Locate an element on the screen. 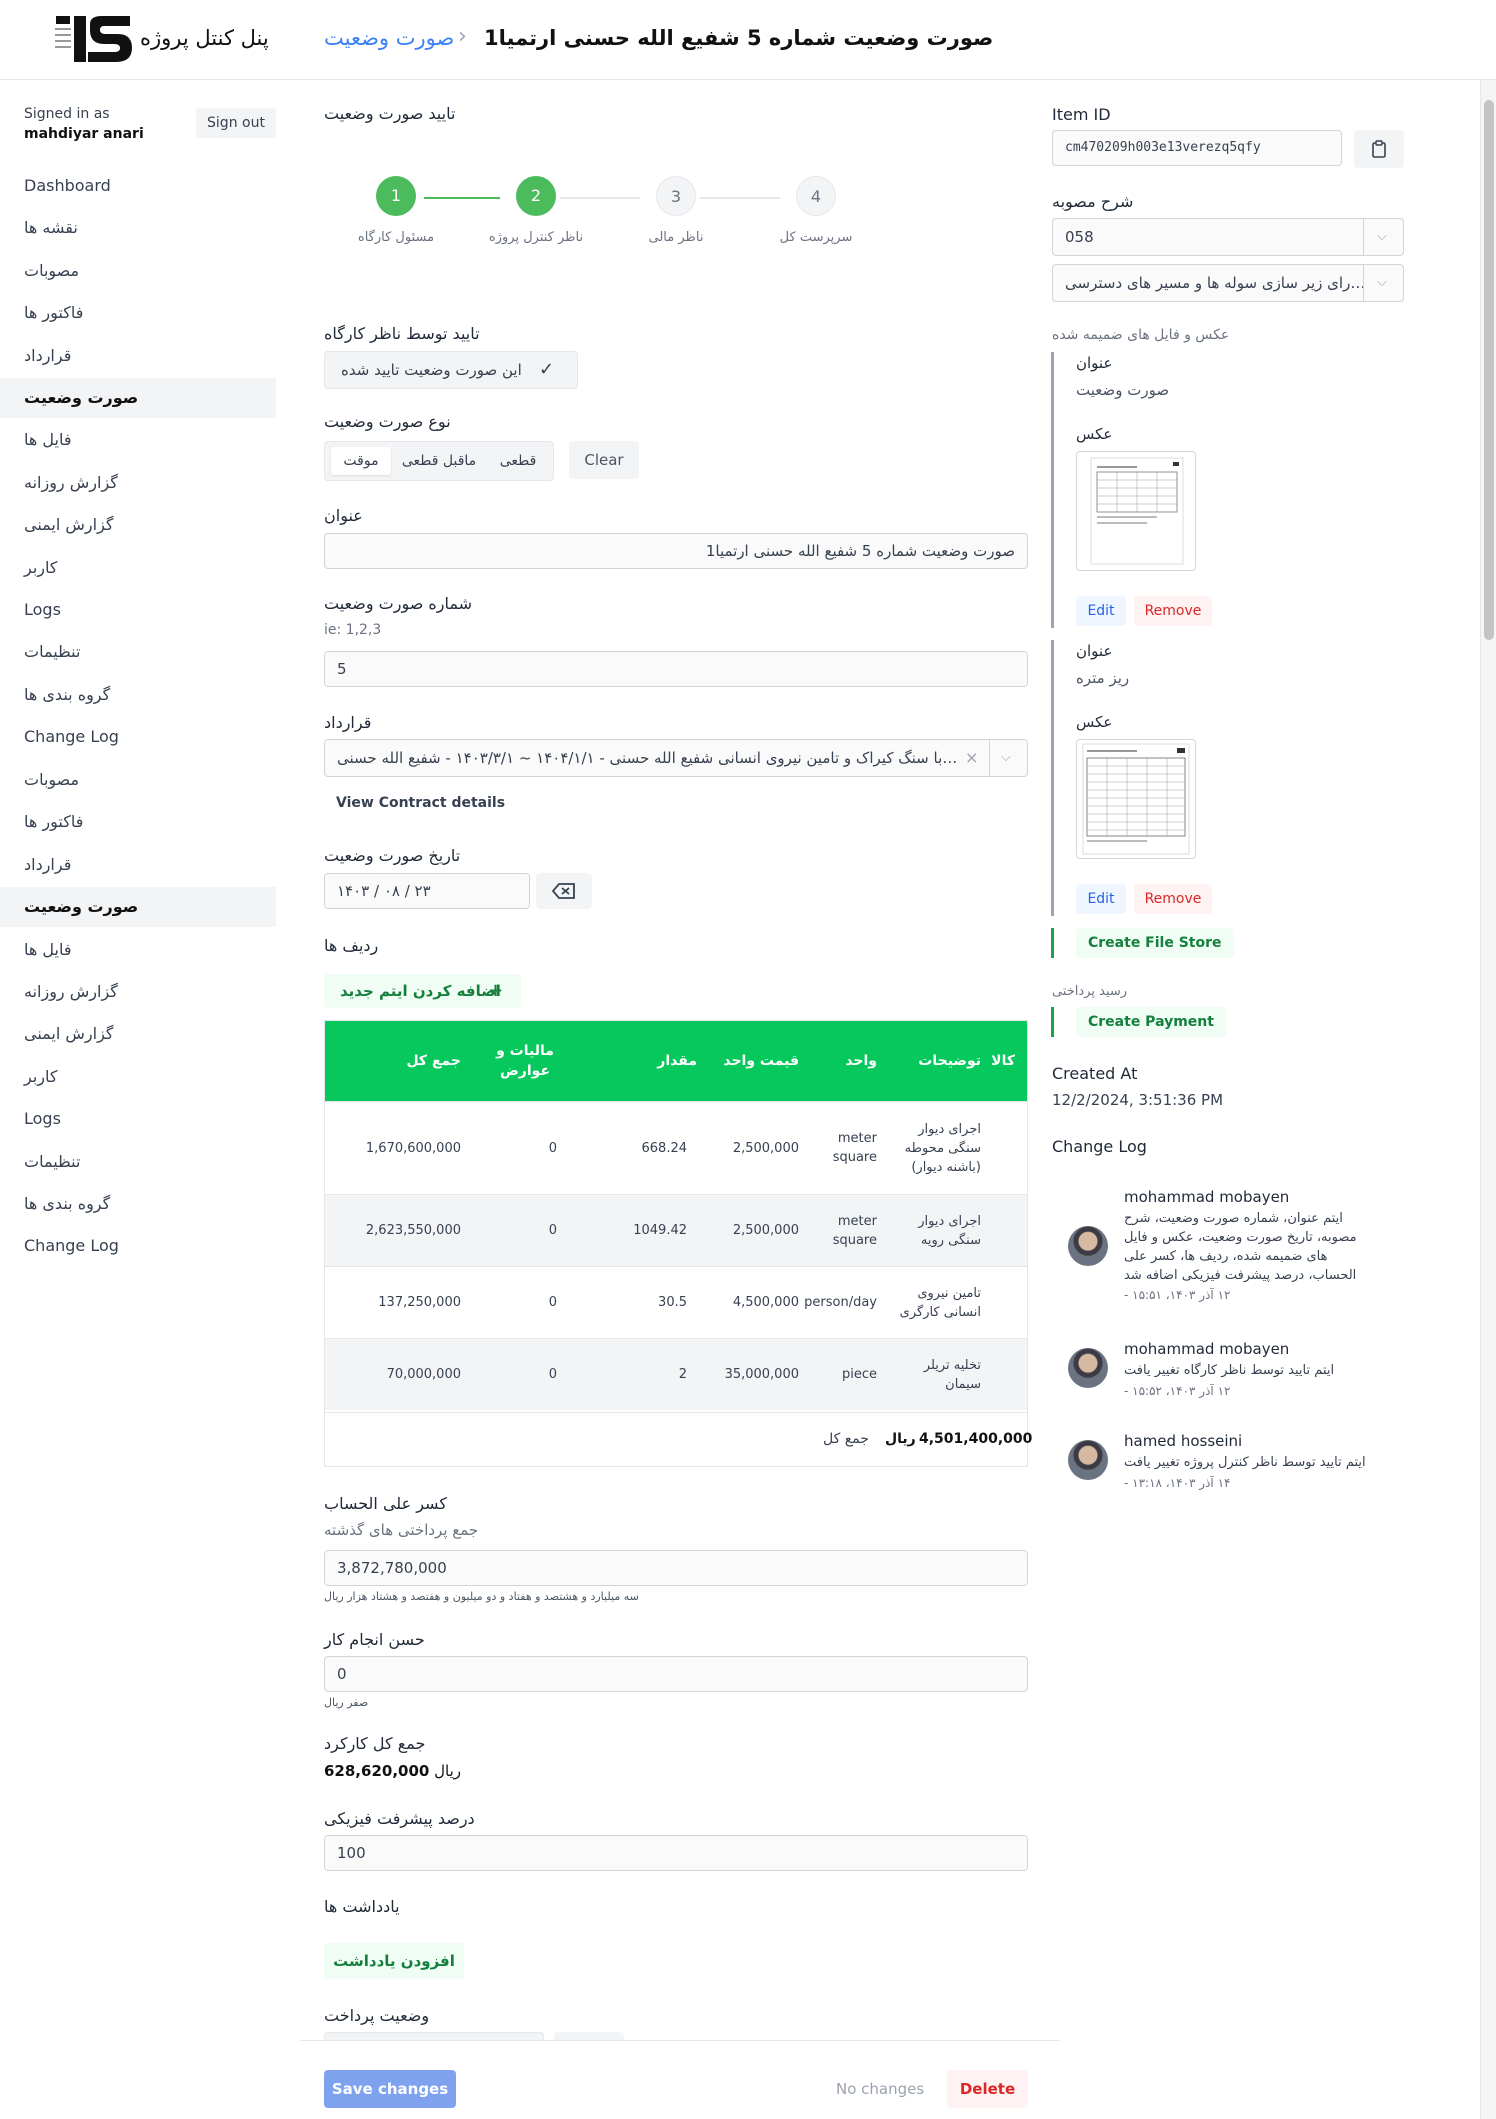 The image size is (1496, 2119). deduction-hint: جمع پرداختی های گذشته is located at coordinates (401, 1530).